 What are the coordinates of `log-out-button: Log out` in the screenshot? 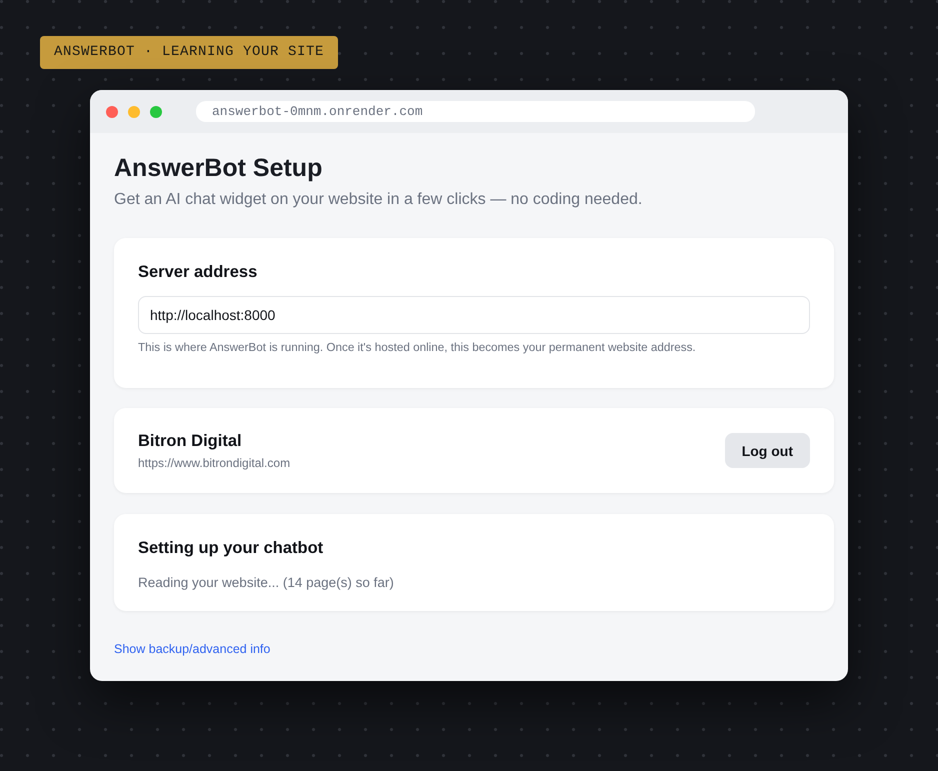 It's located at (767, 450).